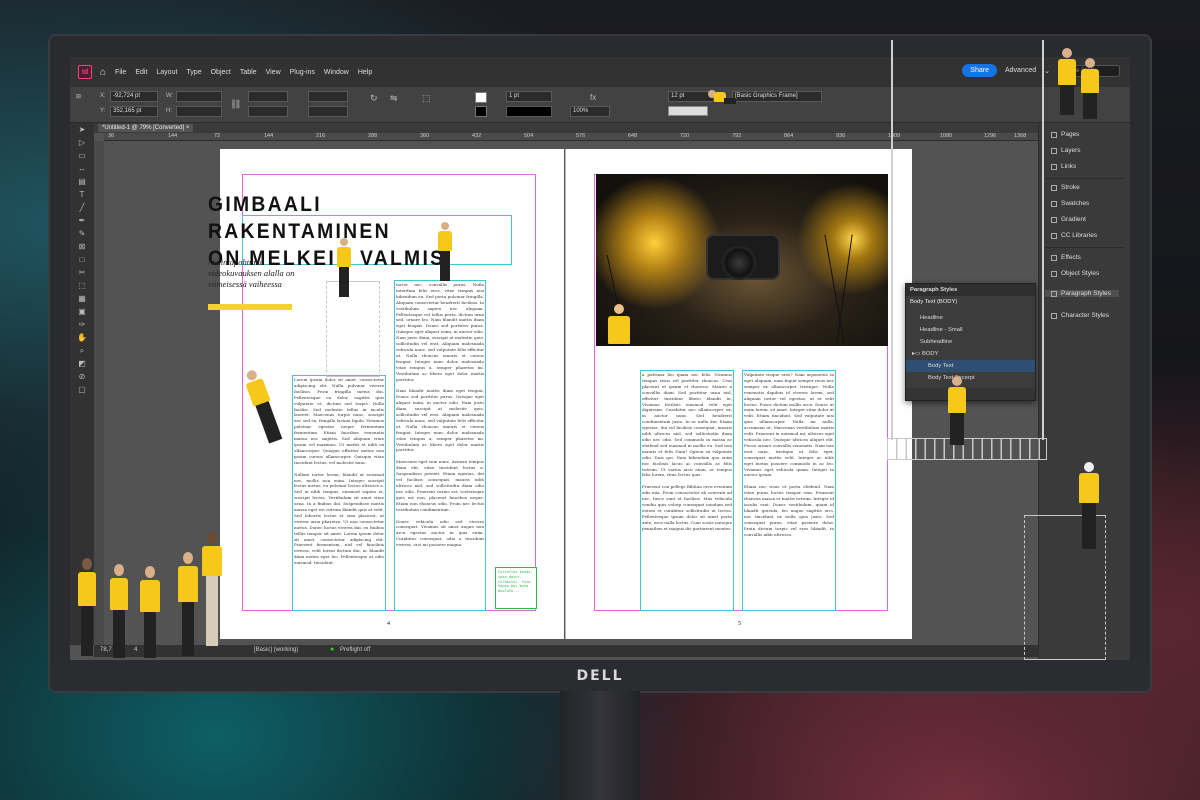  I want to click on screen-mode-icon: ▢, so click(82, 389).